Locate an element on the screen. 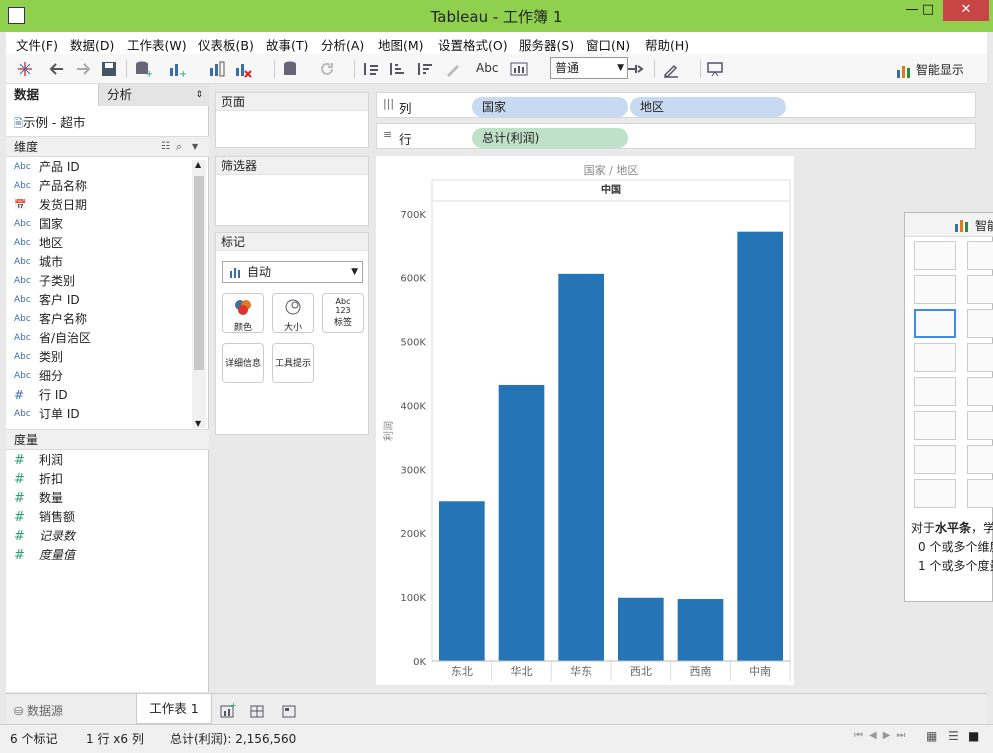 The width and height of the screenshot is (993, 753). menu-item-9: 窗口(N) is located at coordinates (608, 44).